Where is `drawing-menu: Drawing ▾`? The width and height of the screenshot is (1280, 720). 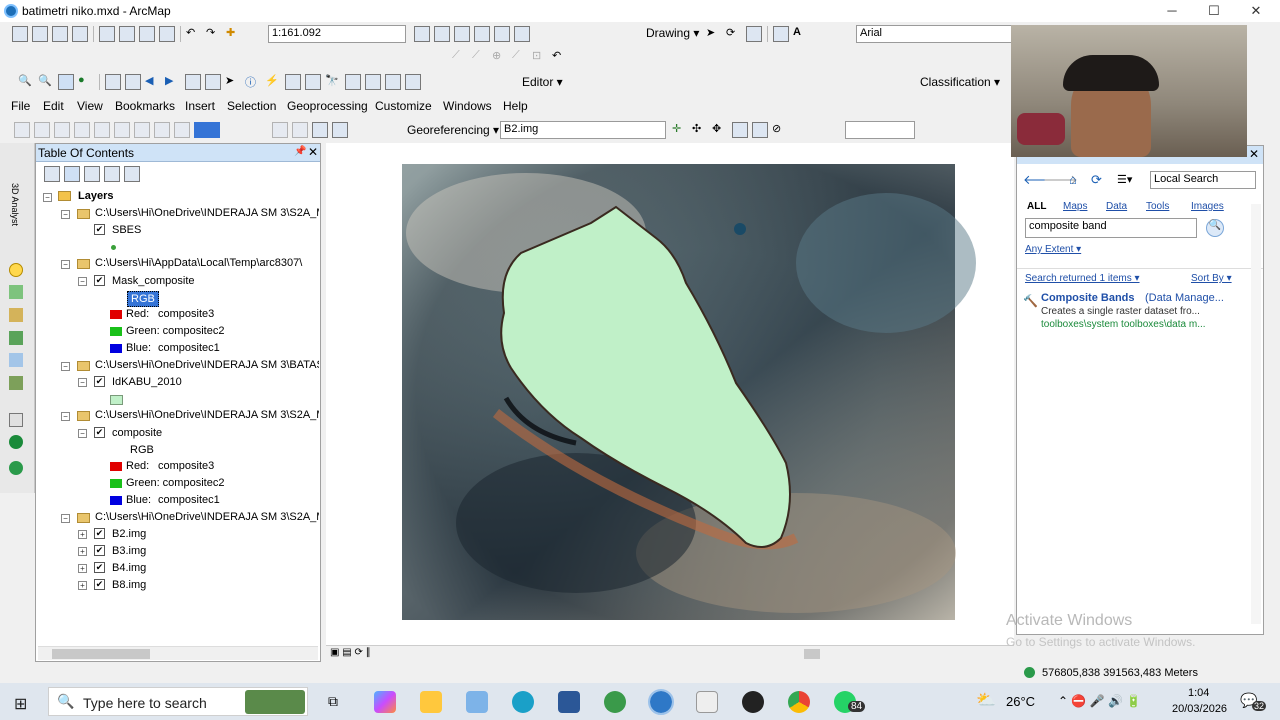 drawing-menu: Drawing ▾ is located at coordinates (672, 33).